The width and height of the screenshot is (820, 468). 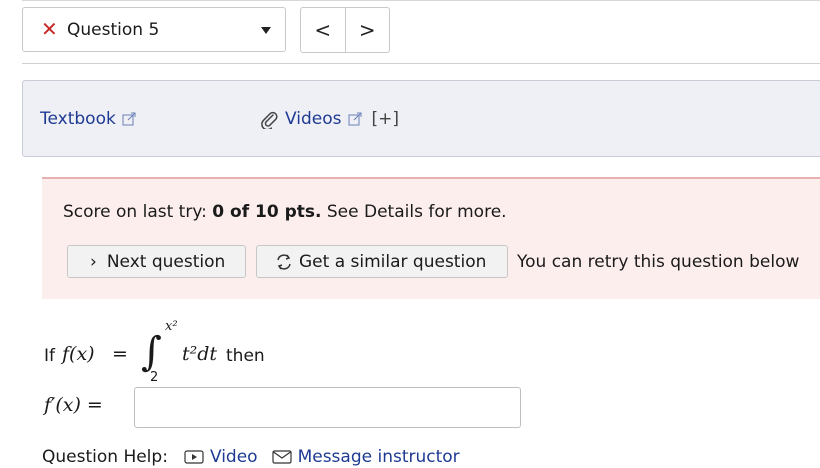 What do you see at coordinates (378, 457) in the screenshot?
I see `message-instructor-label: Message instructor` at bounding box center [378, 457].